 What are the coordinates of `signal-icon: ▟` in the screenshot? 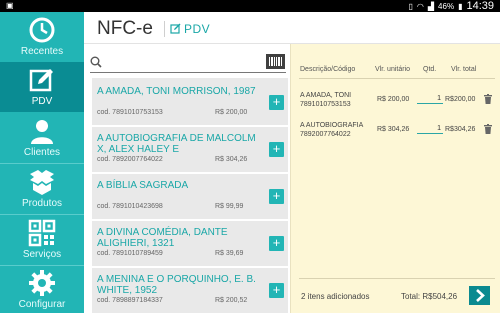 It's located at (431, 6).